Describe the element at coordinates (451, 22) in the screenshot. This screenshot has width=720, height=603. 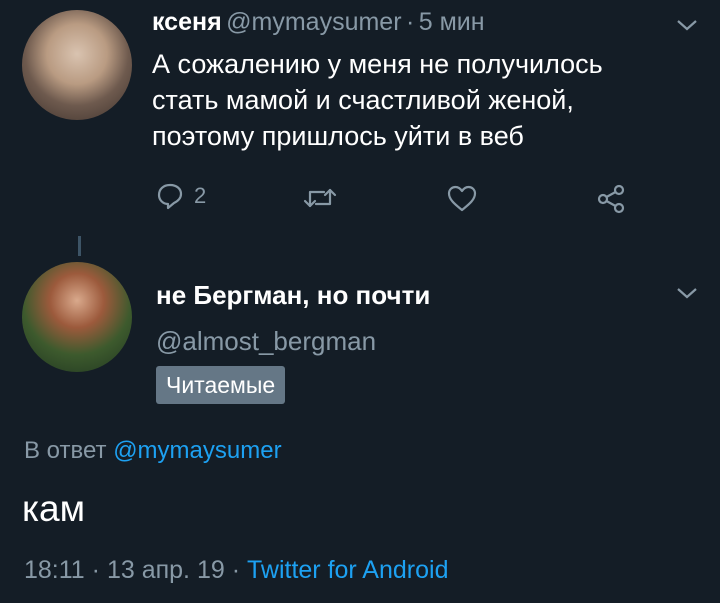
I see `time-ago: 5 мин` at that location.